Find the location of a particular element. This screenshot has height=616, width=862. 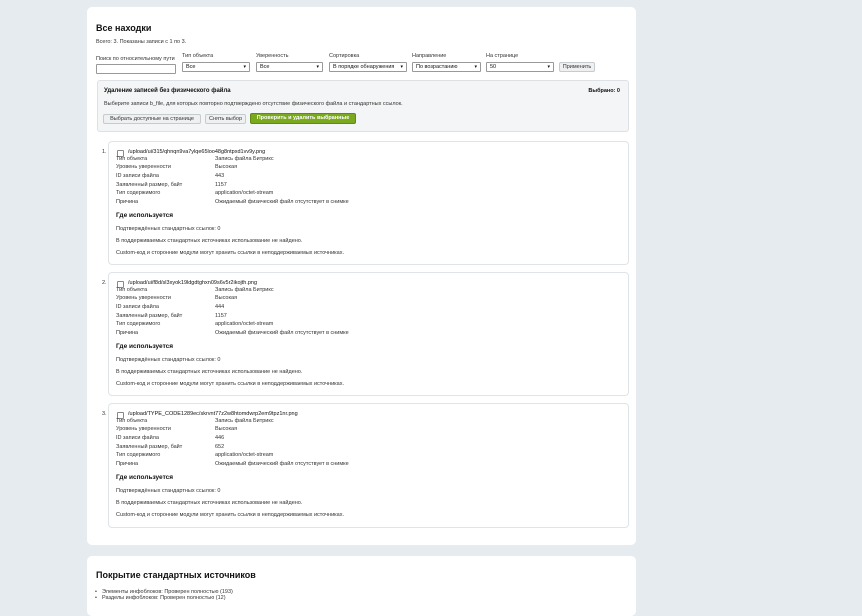

bulk-delete-title: Удаление записей без физического файла is located at coordinates (167, 91).